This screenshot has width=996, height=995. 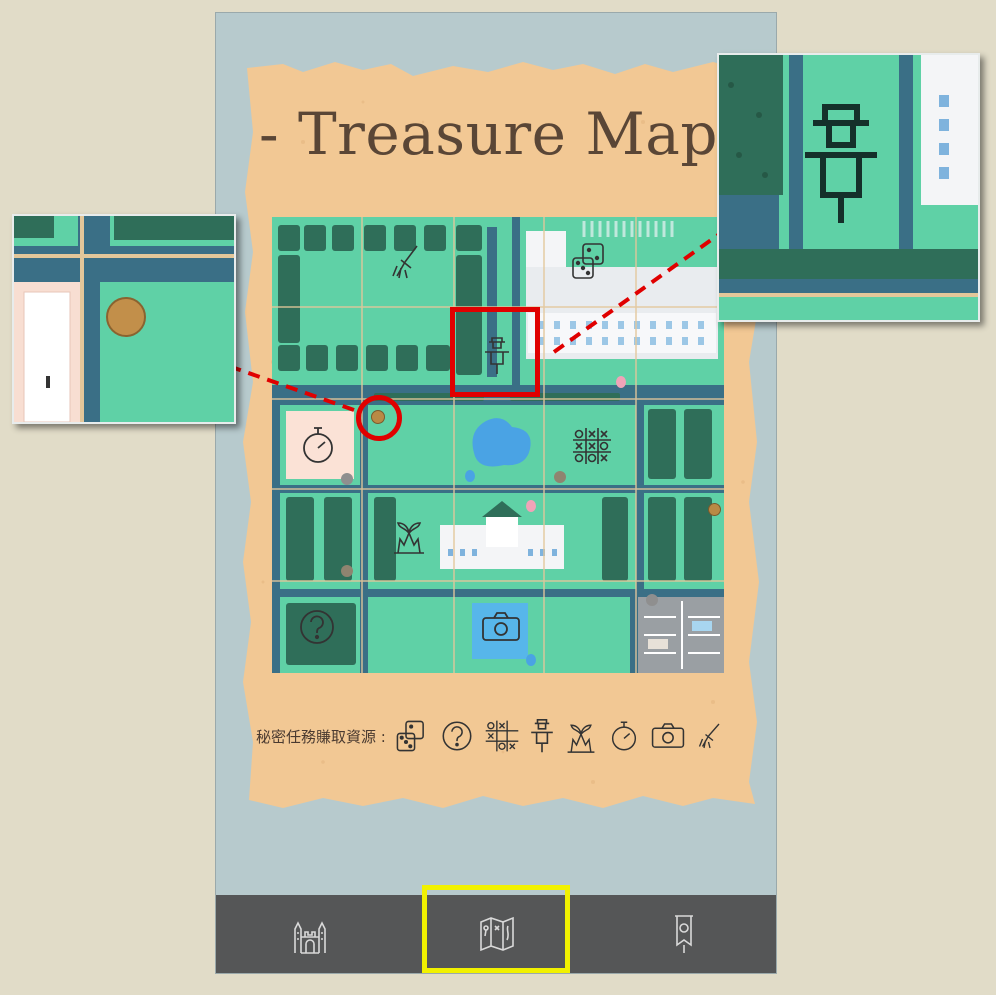 I want to click on coin-marker, so click(x=714, y=509).